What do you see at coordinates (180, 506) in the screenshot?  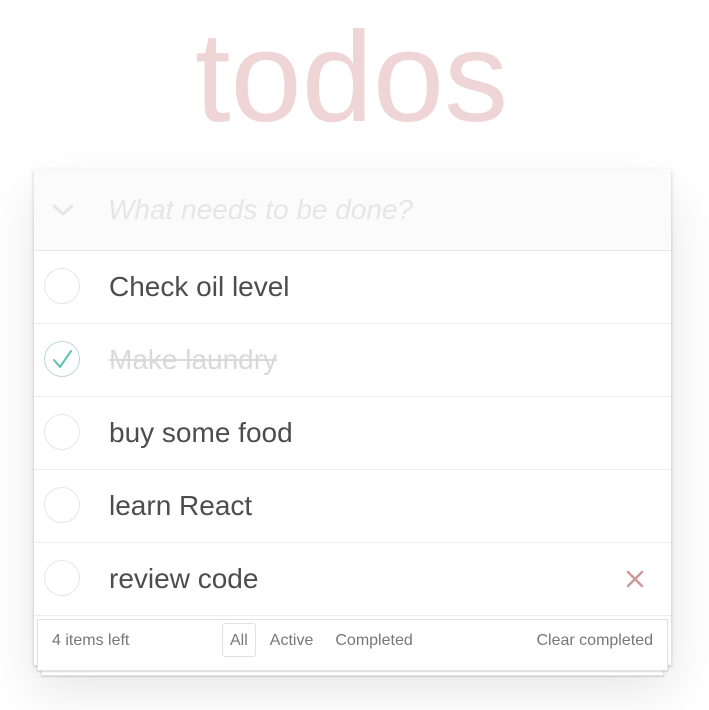 I see `todo-label: learn React` at bounding box center [180, 506].